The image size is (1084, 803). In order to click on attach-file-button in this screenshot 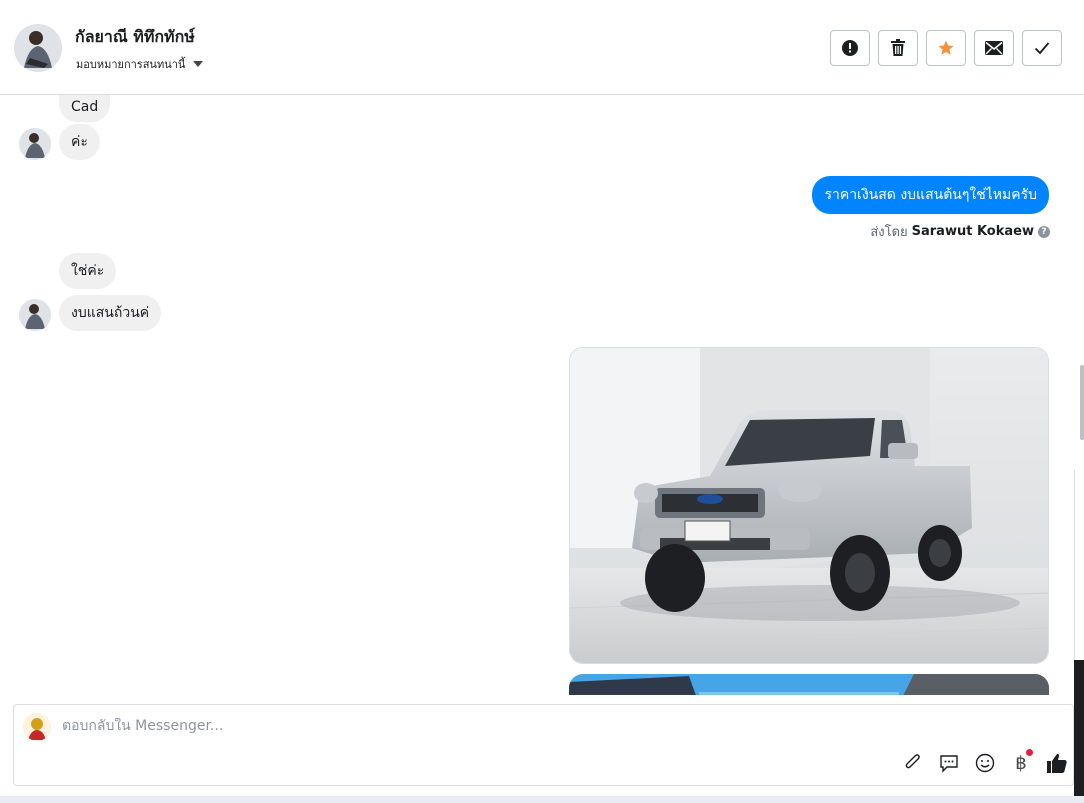, I will do `click(913, 763)`.